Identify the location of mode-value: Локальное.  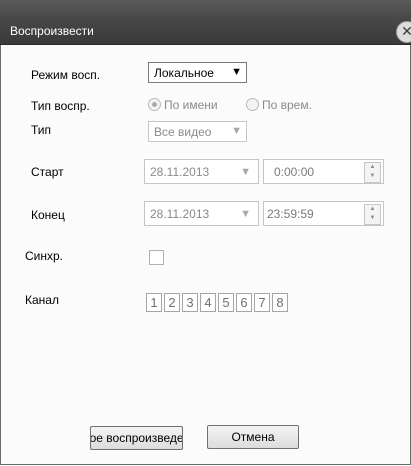
(184, 73).